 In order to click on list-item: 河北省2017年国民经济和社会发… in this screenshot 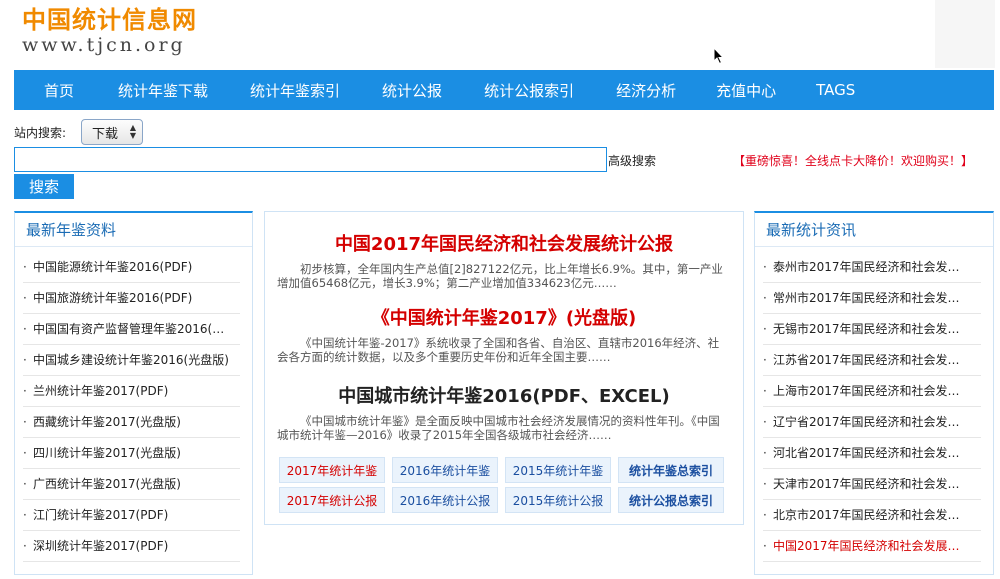, I will do `click(872, 453)`.